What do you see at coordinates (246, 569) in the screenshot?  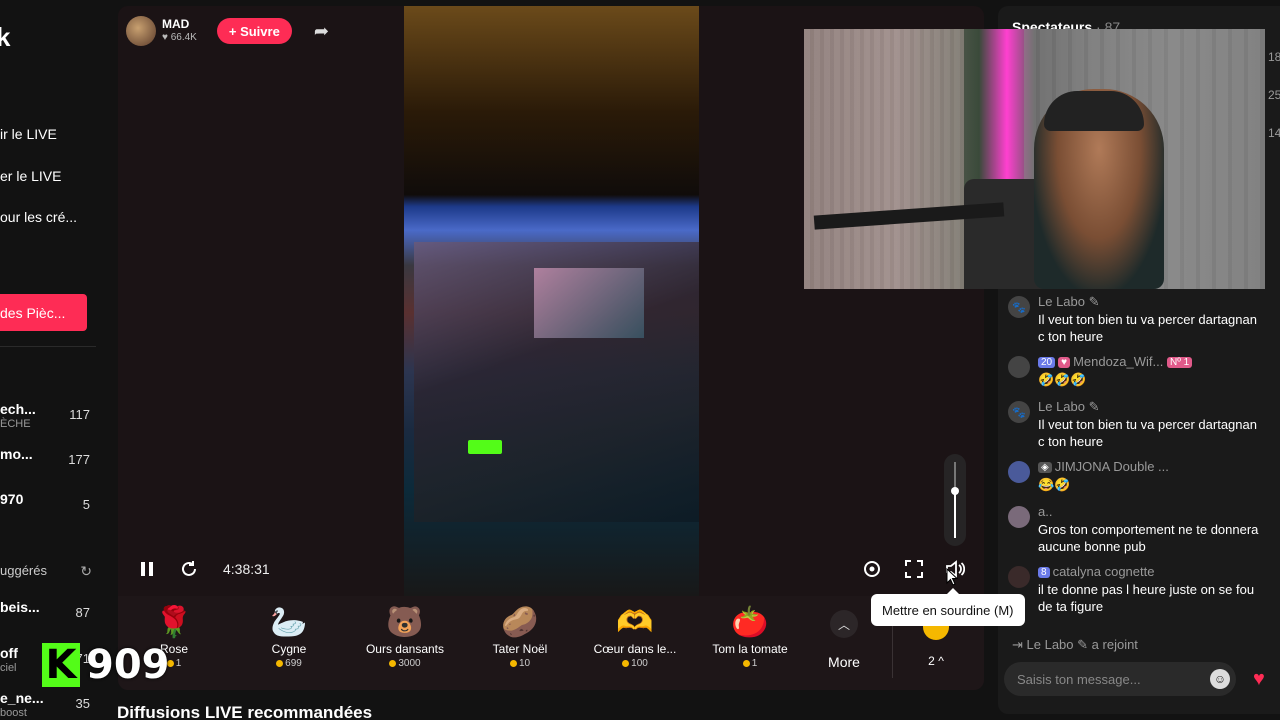 I see `elapsed-time: 4:38:31` at bounding box center [246, 569].